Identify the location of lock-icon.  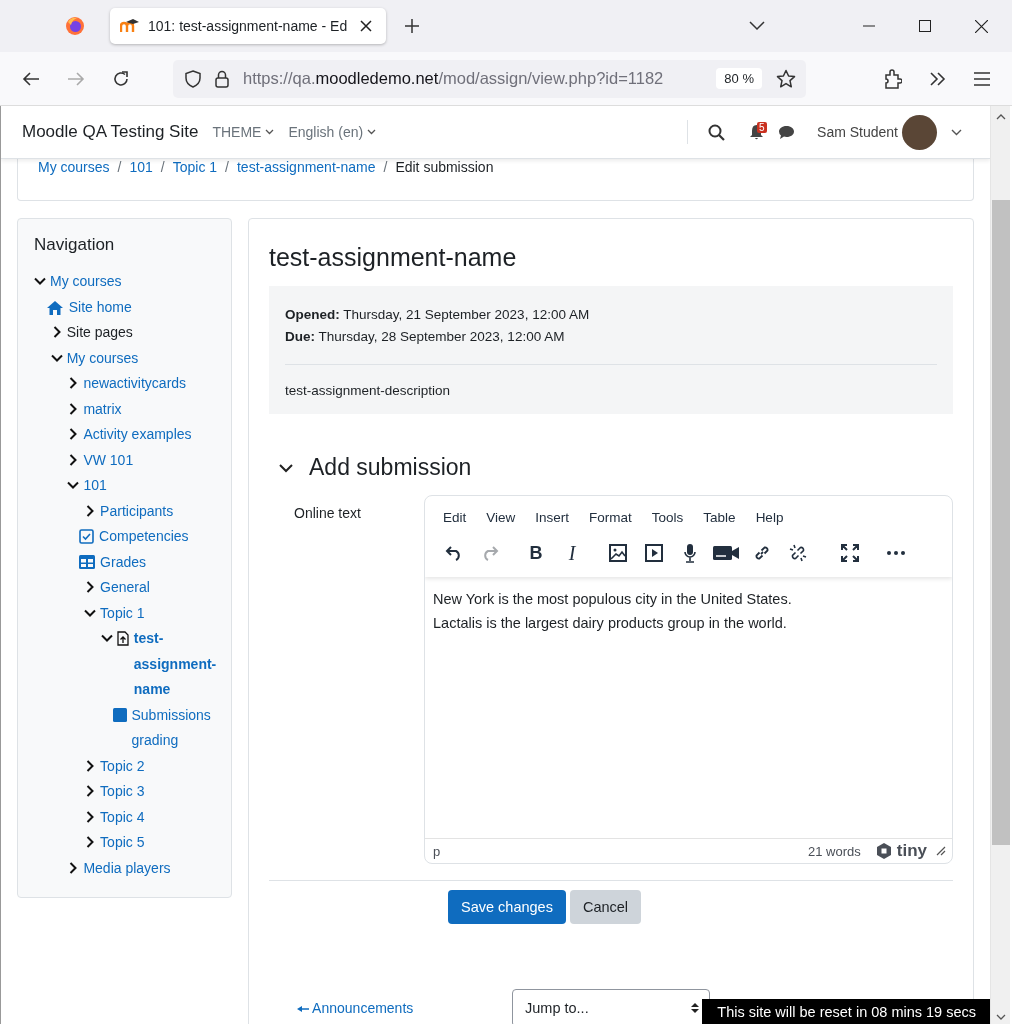
(222, 78).